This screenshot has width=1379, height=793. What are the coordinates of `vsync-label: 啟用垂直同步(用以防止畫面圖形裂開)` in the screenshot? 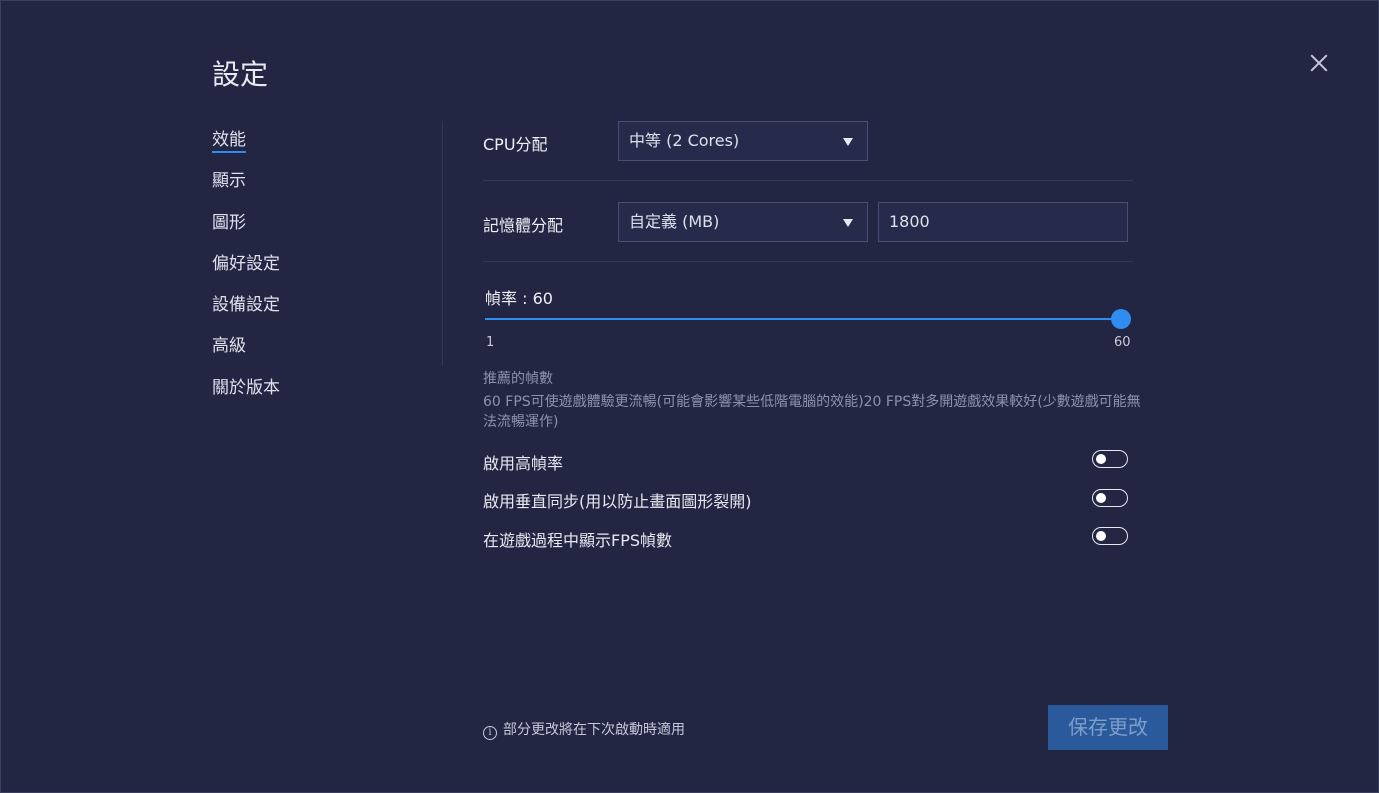 It's located at (617, 501).